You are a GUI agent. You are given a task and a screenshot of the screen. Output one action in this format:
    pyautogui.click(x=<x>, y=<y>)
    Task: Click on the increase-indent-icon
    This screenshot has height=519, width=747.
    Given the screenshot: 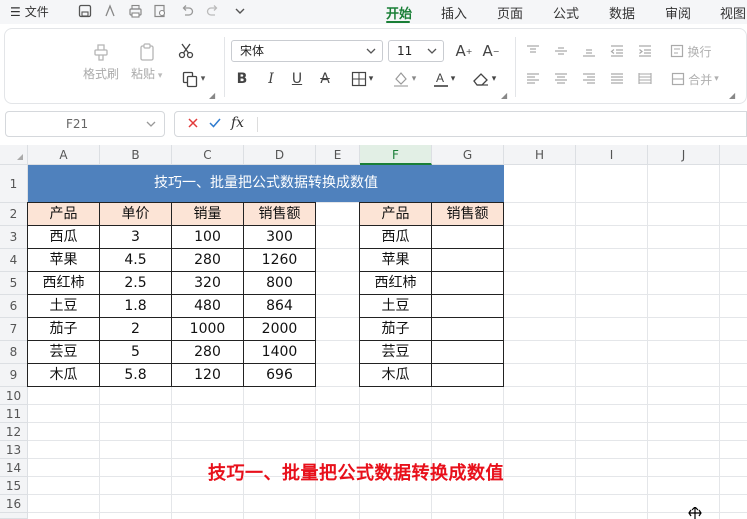 What is the action you would take?
    pyautogui.click(x=645, y=51)
    